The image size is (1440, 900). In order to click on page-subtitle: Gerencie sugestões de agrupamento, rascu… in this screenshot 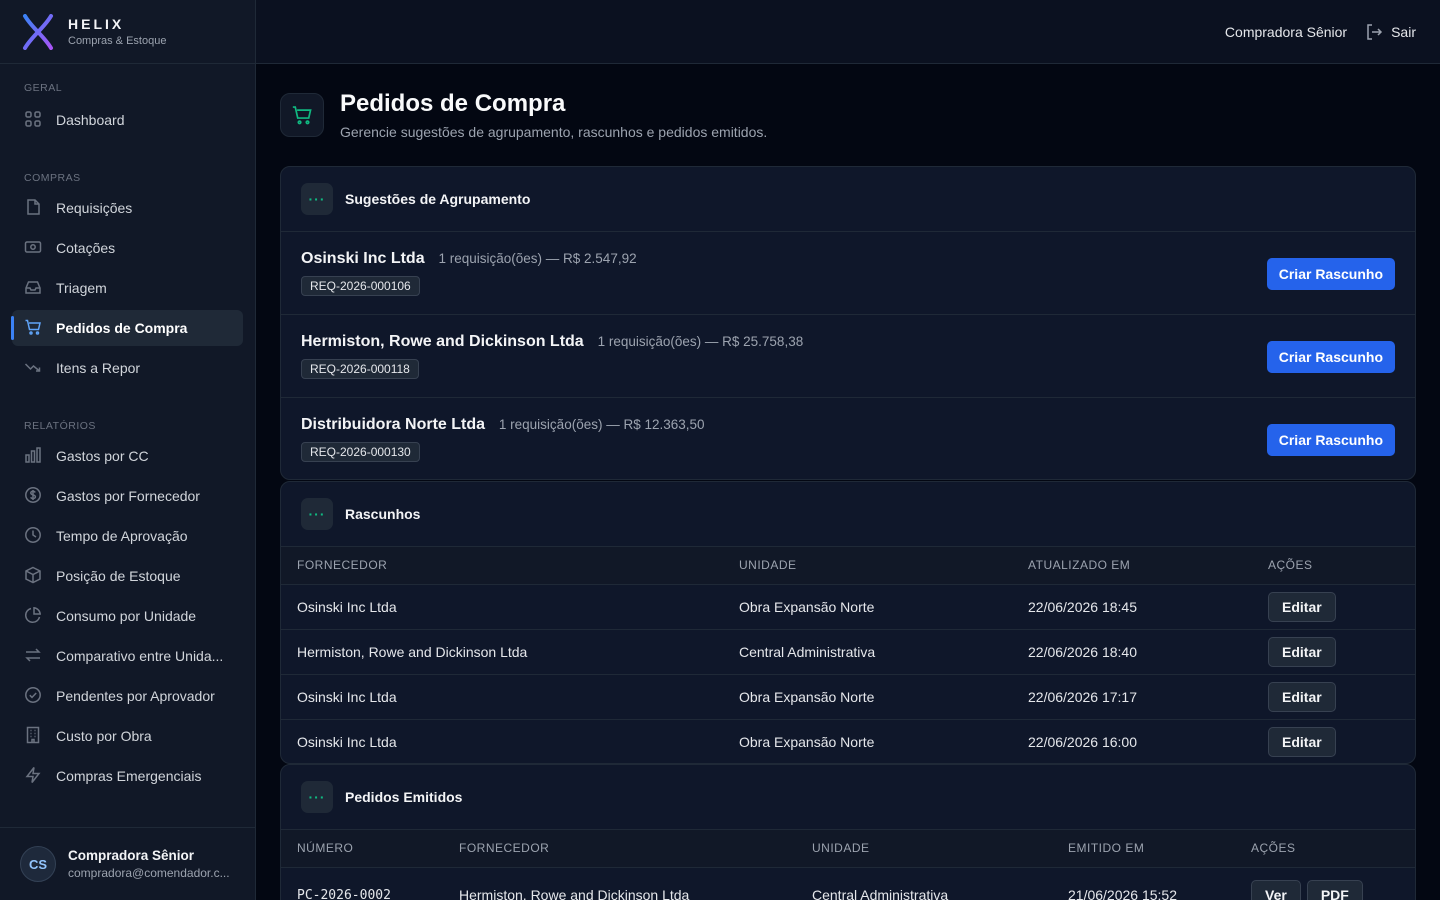, I will do `click(554, 132)`.